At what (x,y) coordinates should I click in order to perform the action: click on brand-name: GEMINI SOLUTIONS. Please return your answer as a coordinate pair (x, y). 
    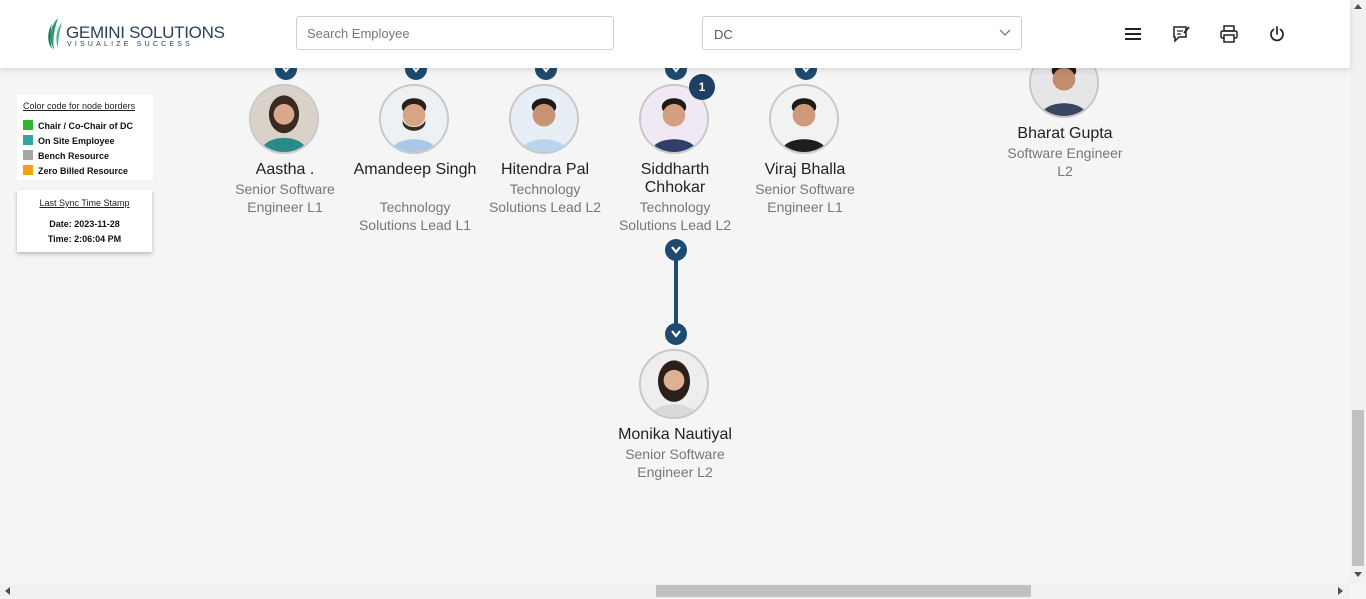
    Looking at the image, I should click on (145, 32).